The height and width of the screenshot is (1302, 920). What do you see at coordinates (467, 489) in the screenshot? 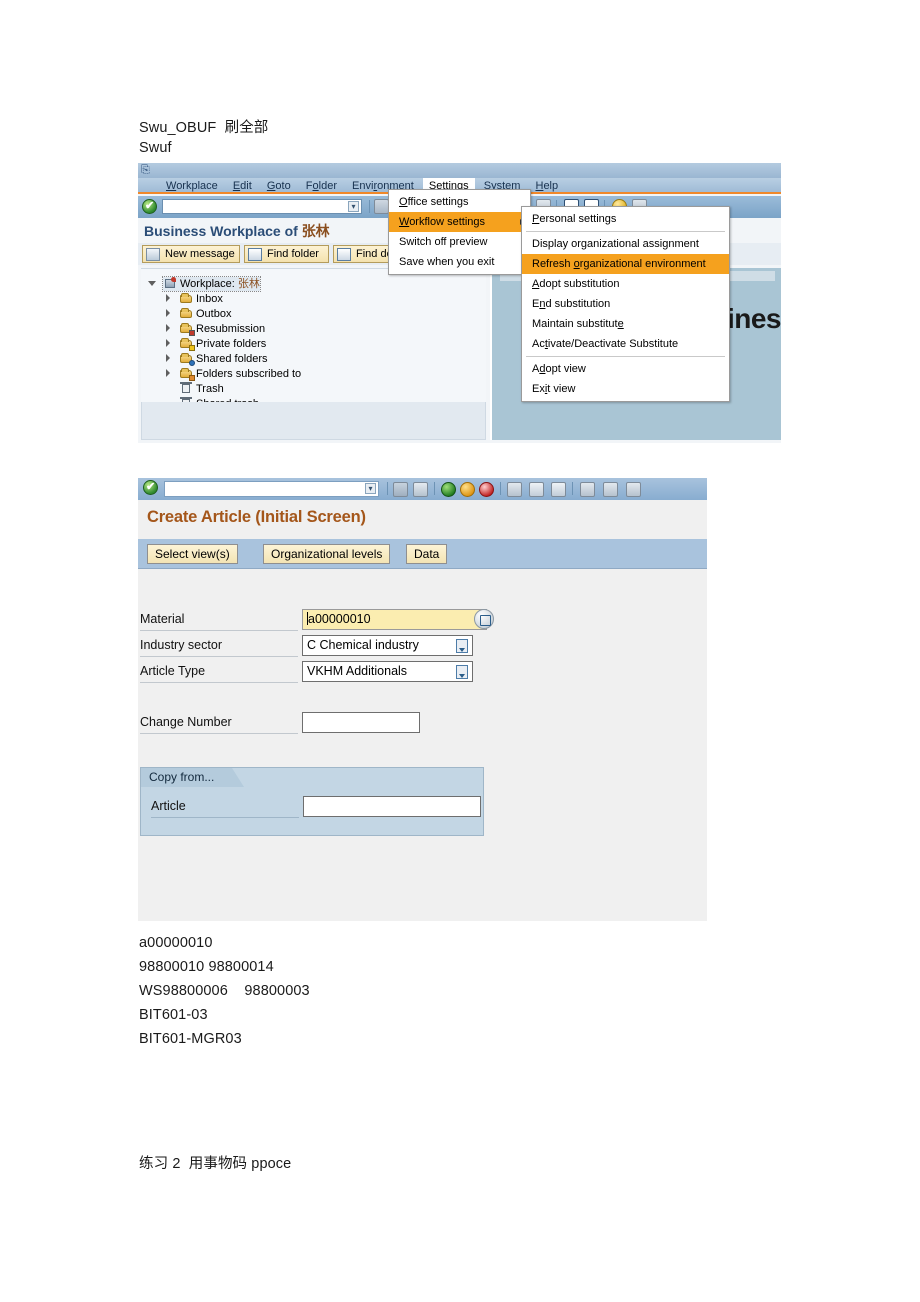
I see `exit-icon` at bounding box center [467, 489].